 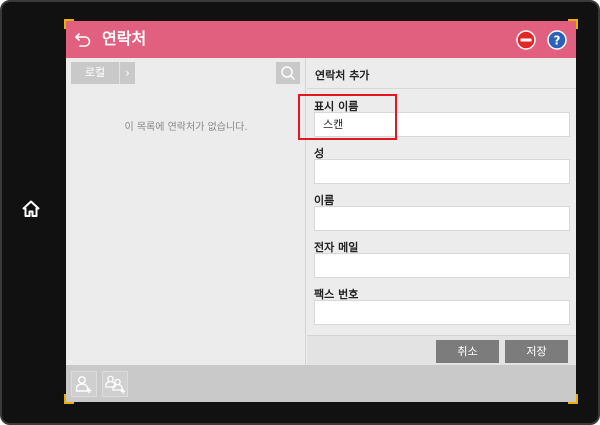 I want to click on location-label: 로컬, so click(x=95, y=72).